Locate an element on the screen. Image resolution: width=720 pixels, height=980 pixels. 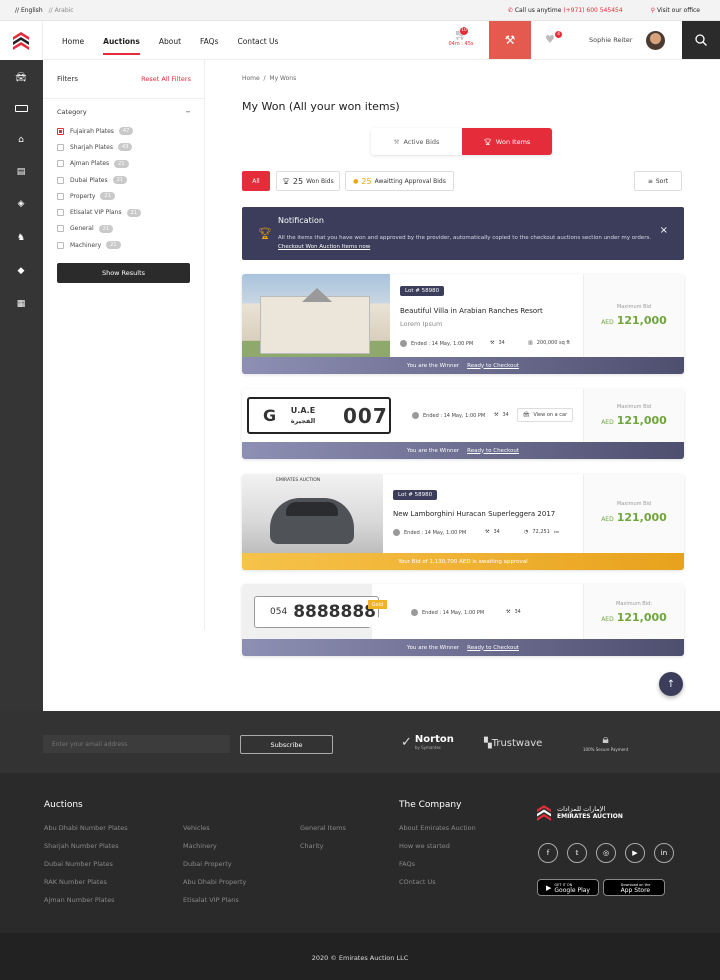
email-input is located at coordinates (136, 744).